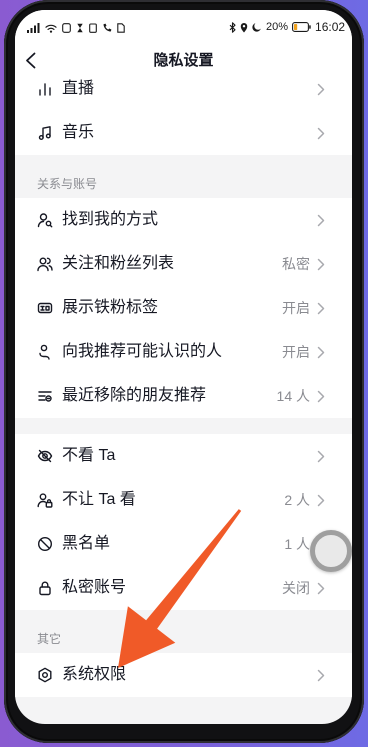  I want to click on message-icon, so click(66, 27).